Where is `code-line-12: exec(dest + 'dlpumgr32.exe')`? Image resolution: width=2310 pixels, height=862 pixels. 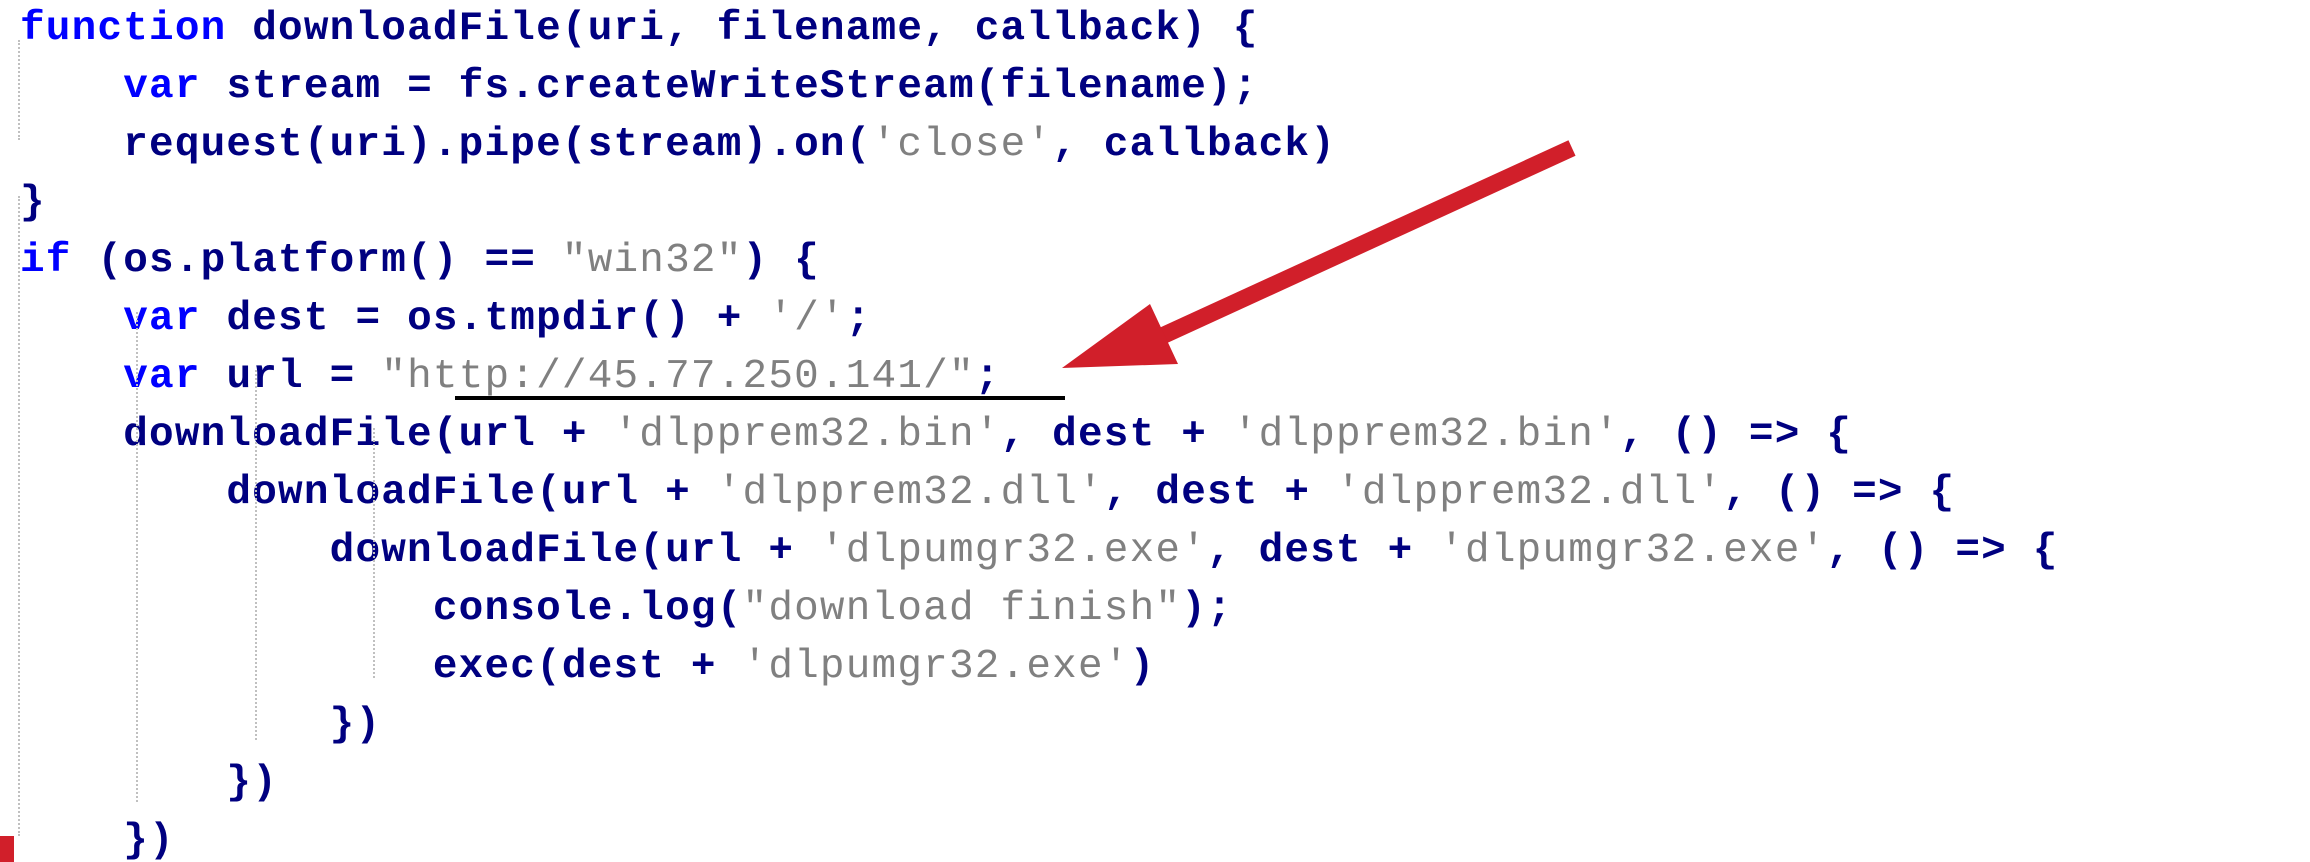 code-line-12: exec(dest + 'dlpumgr32.exe') is located at coordinates (587, 667).